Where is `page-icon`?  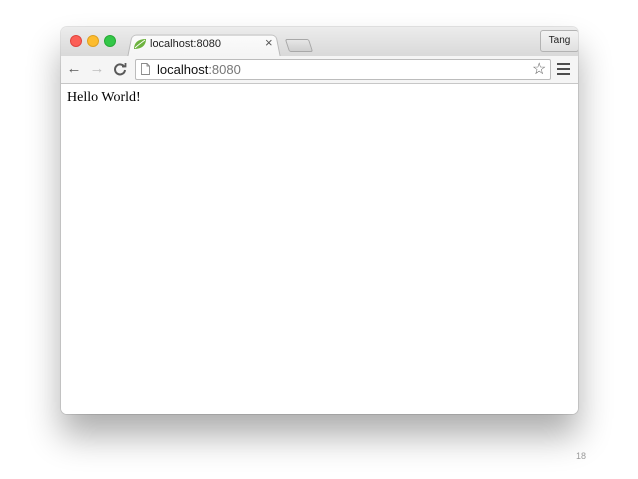
page-icon is located at coordinates (145, 69).